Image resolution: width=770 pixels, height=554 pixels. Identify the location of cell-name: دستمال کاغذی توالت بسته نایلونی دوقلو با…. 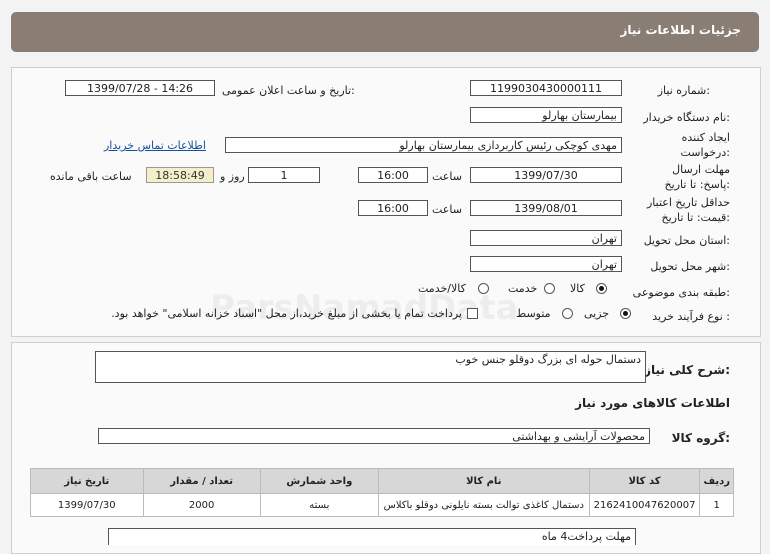
(483, 505).